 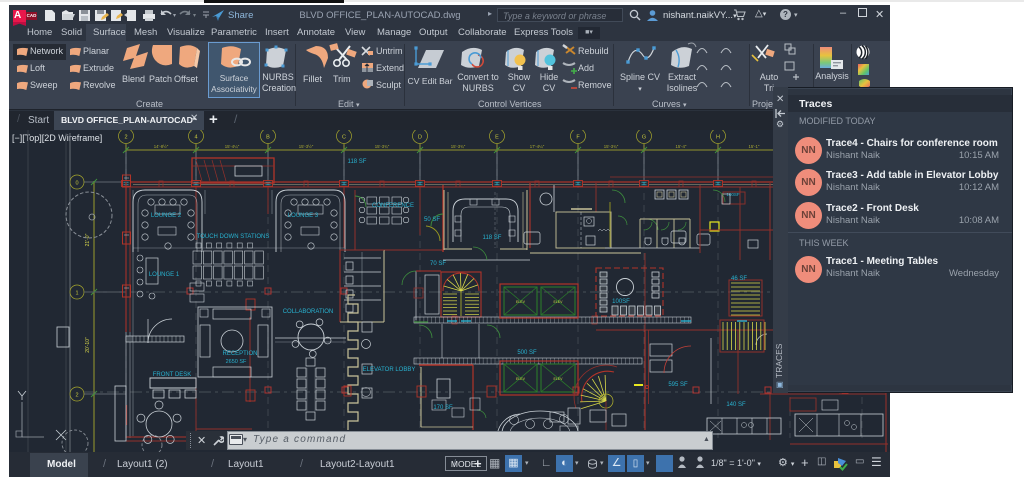 I want to click on svg-text: D, so click(x=420, y=138).